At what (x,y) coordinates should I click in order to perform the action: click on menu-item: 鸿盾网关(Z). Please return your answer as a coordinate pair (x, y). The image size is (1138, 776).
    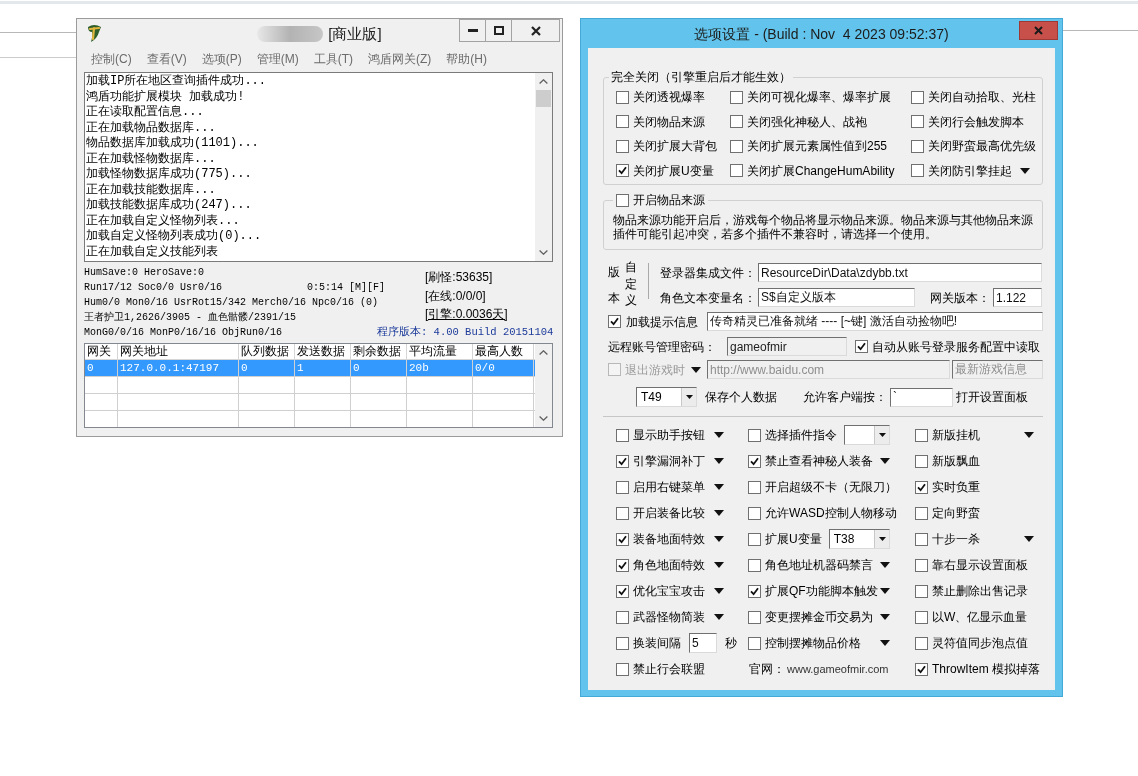
    Looking at the image, I should click on (400, 58).